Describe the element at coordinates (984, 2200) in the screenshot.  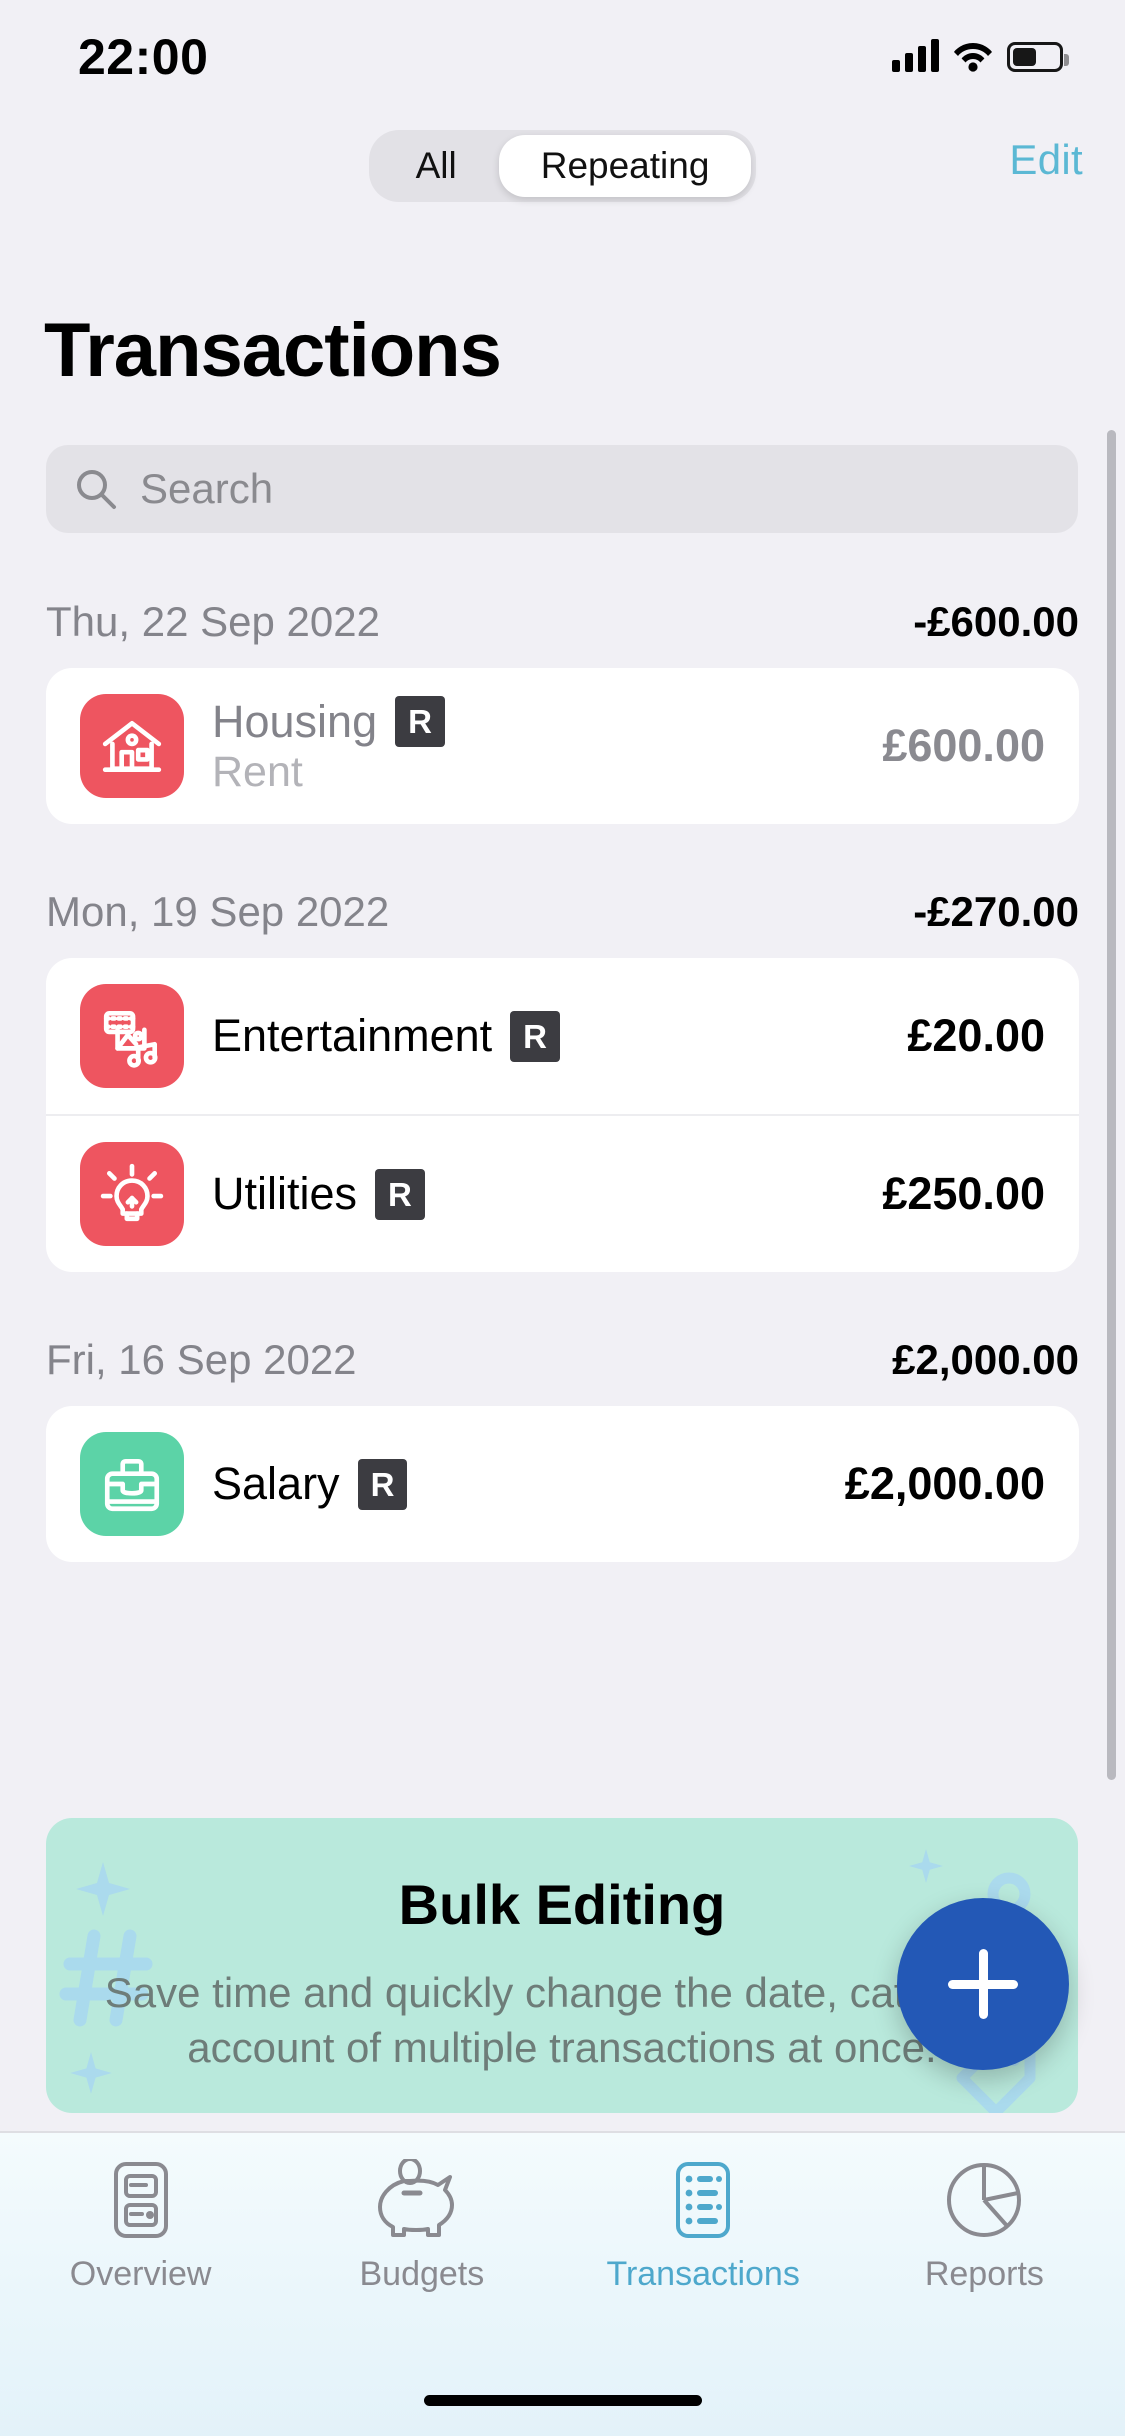
I see `pie-chart-icon` at that location.